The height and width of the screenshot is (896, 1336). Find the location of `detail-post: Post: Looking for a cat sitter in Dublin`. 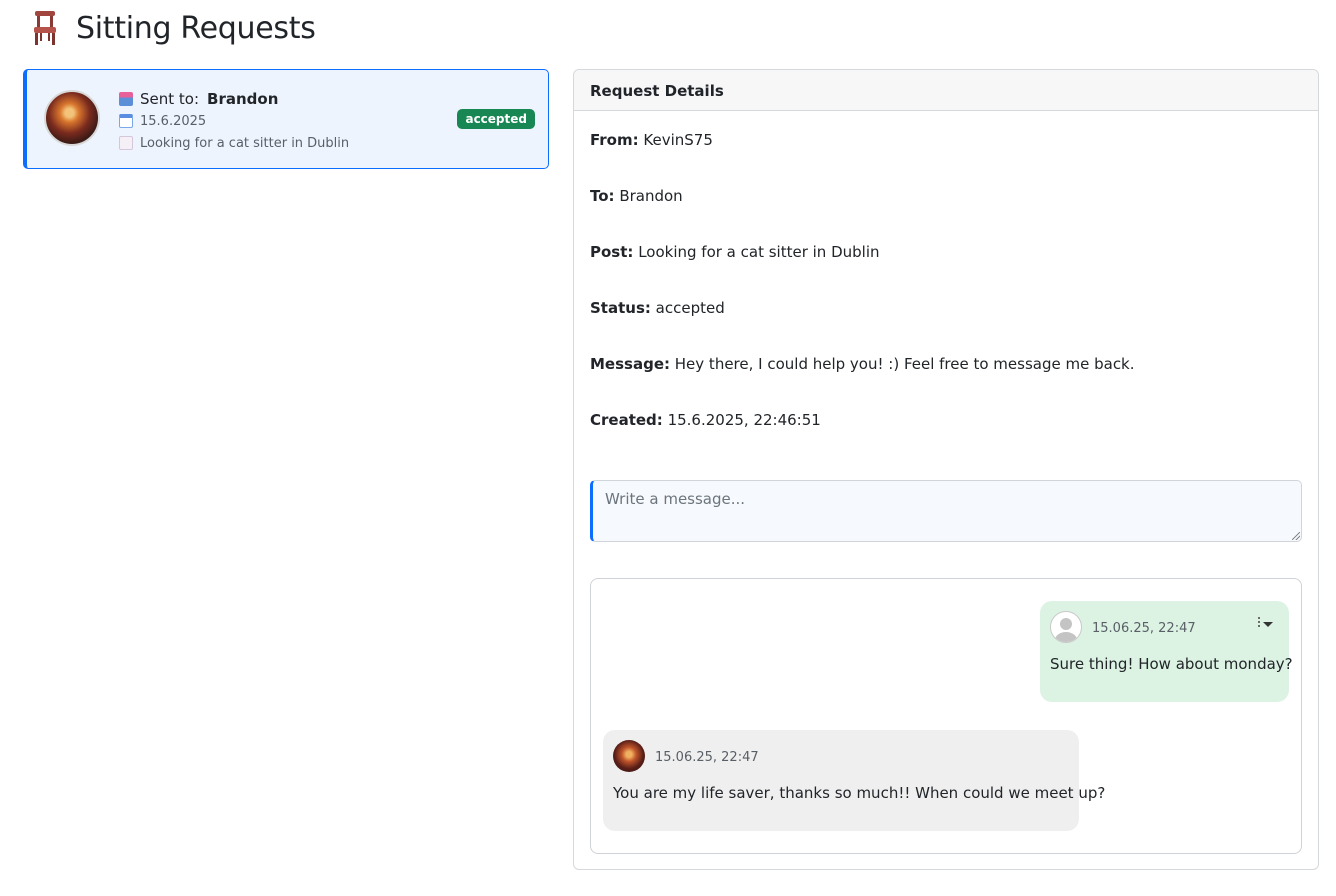

detail-post: Post: Looking for a cat sitter in Dublin is located at coordinates (735, 252).